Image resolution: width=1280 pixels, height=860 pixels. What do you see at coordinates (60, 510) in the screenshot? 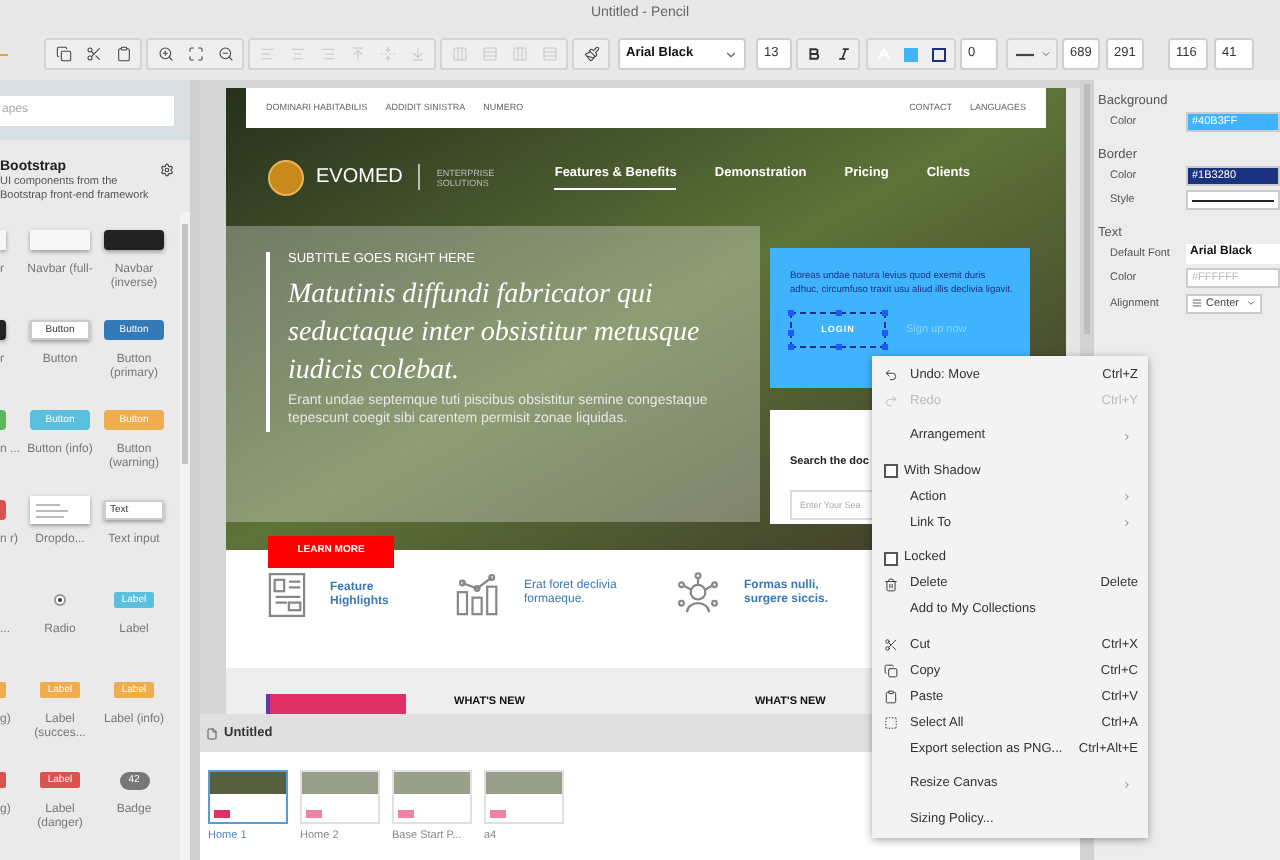
I see `dropdown-preview` at bounding box center [60, 510].